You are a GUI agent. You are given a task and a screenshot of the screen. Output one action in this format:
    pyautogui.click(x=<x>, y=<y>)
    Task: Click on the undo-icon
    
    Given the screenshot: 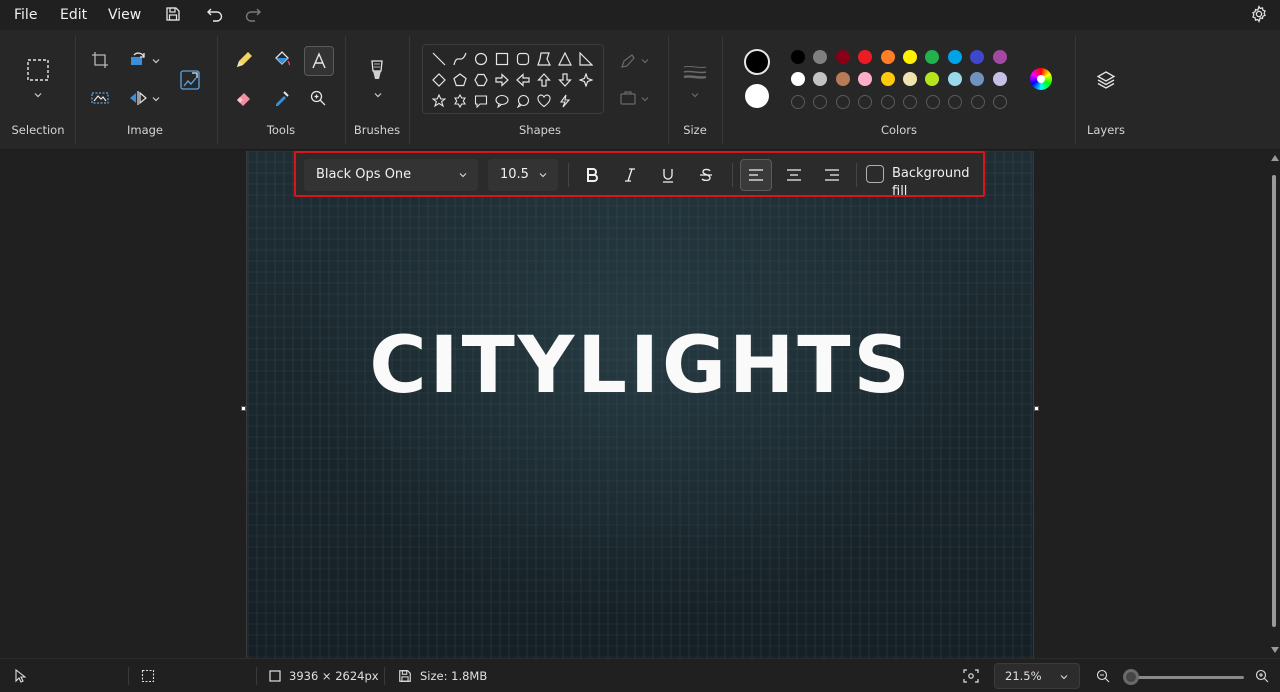 What is the action you would take?
    pyautogui.click(x=215, y=14)
    